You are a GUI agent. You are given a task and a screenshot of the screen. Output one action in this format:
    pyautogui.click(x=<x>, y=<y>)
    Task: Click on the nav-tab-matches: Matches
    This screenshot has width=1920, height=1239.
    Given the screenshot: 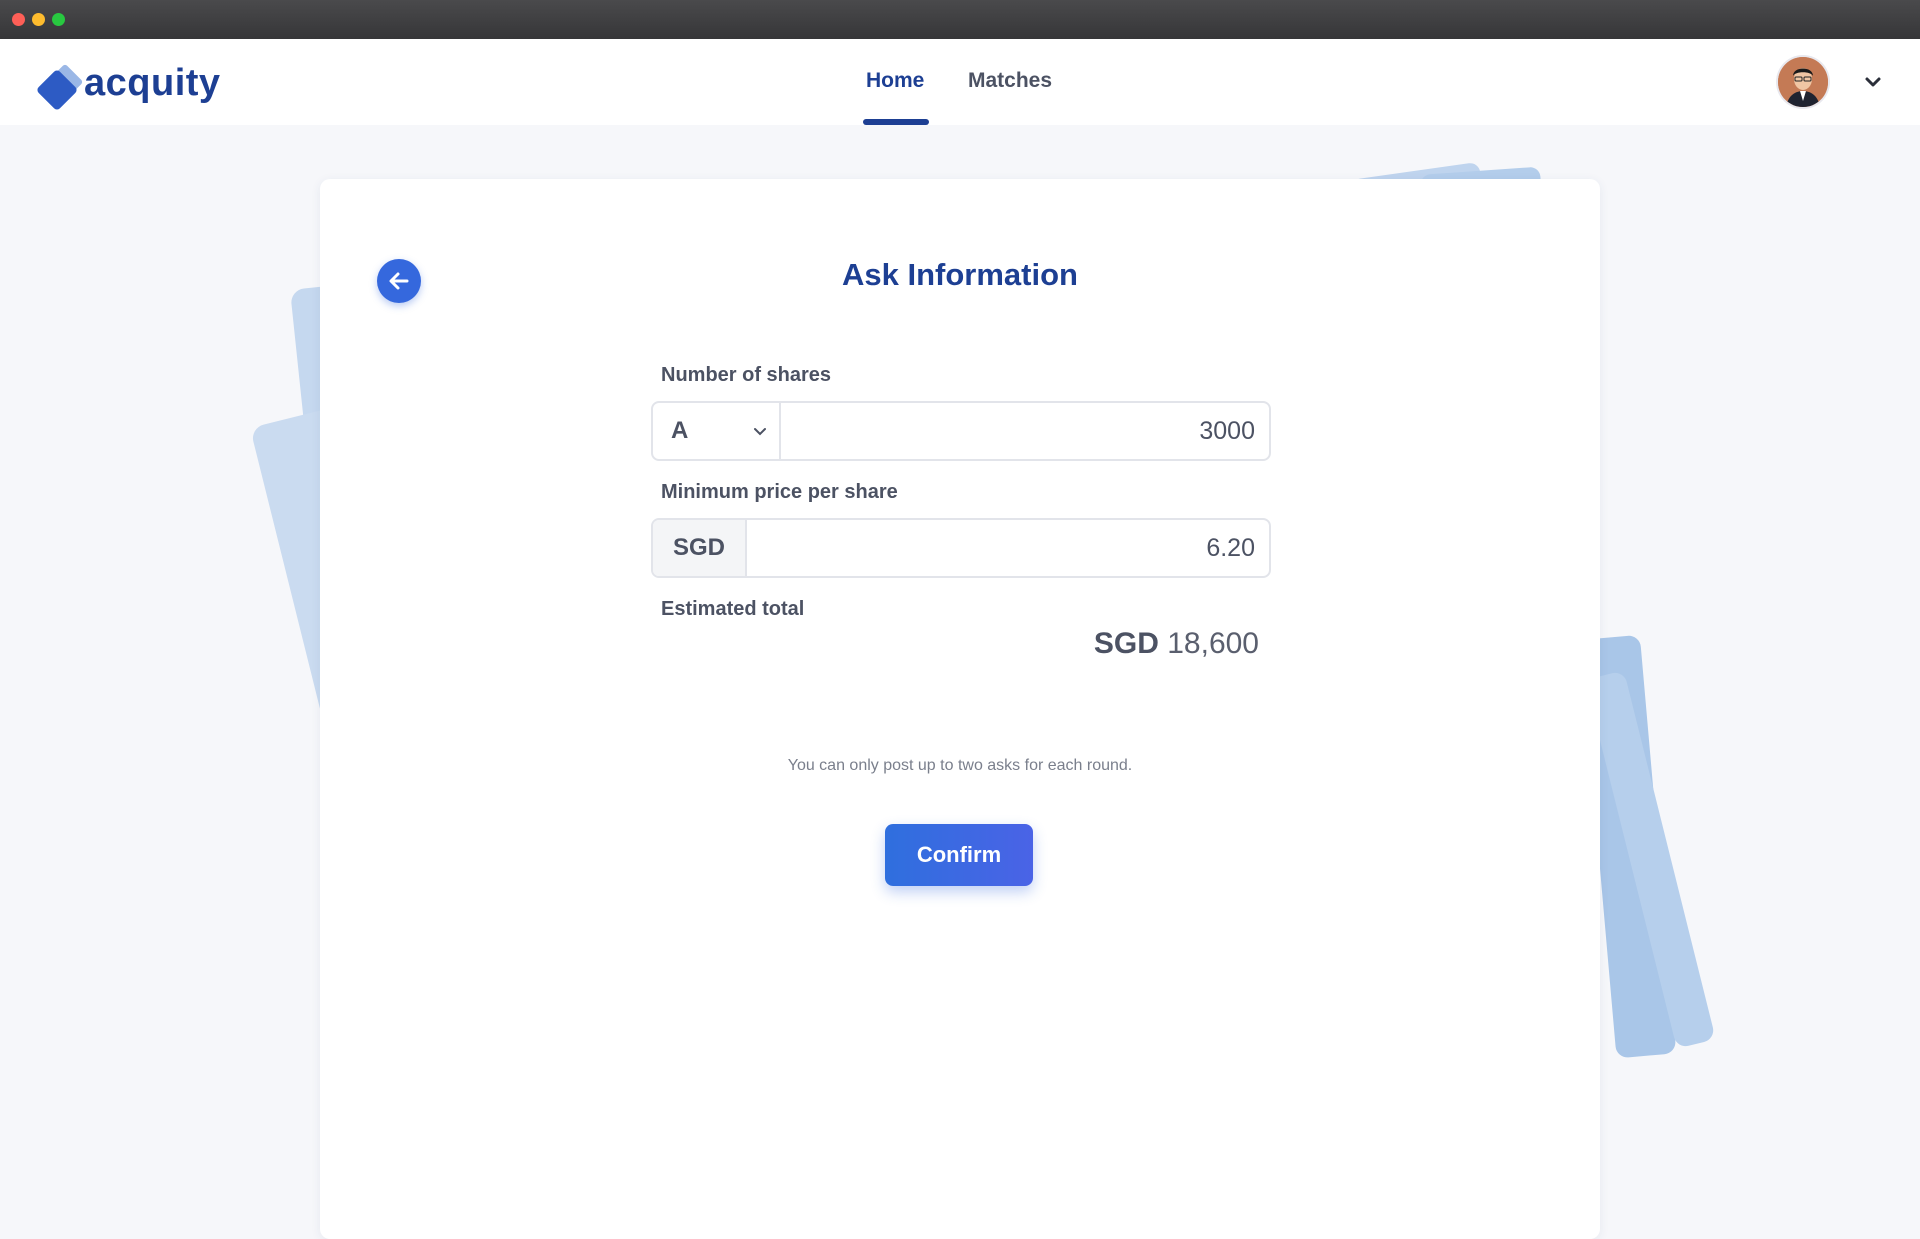 What is the action you would take?
    pyautogui.click(x=1010, y=81)
    